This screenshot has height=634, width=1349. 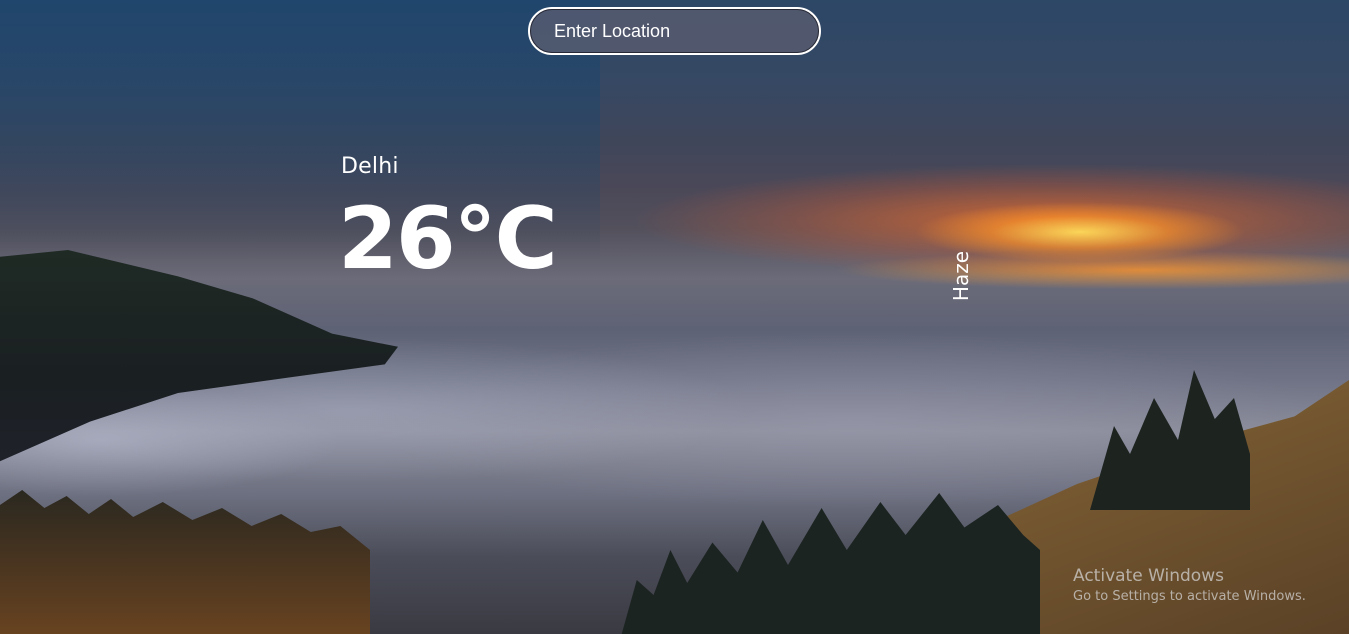 I want to click on weather-condition: Haze, so click(x=961, y=276).